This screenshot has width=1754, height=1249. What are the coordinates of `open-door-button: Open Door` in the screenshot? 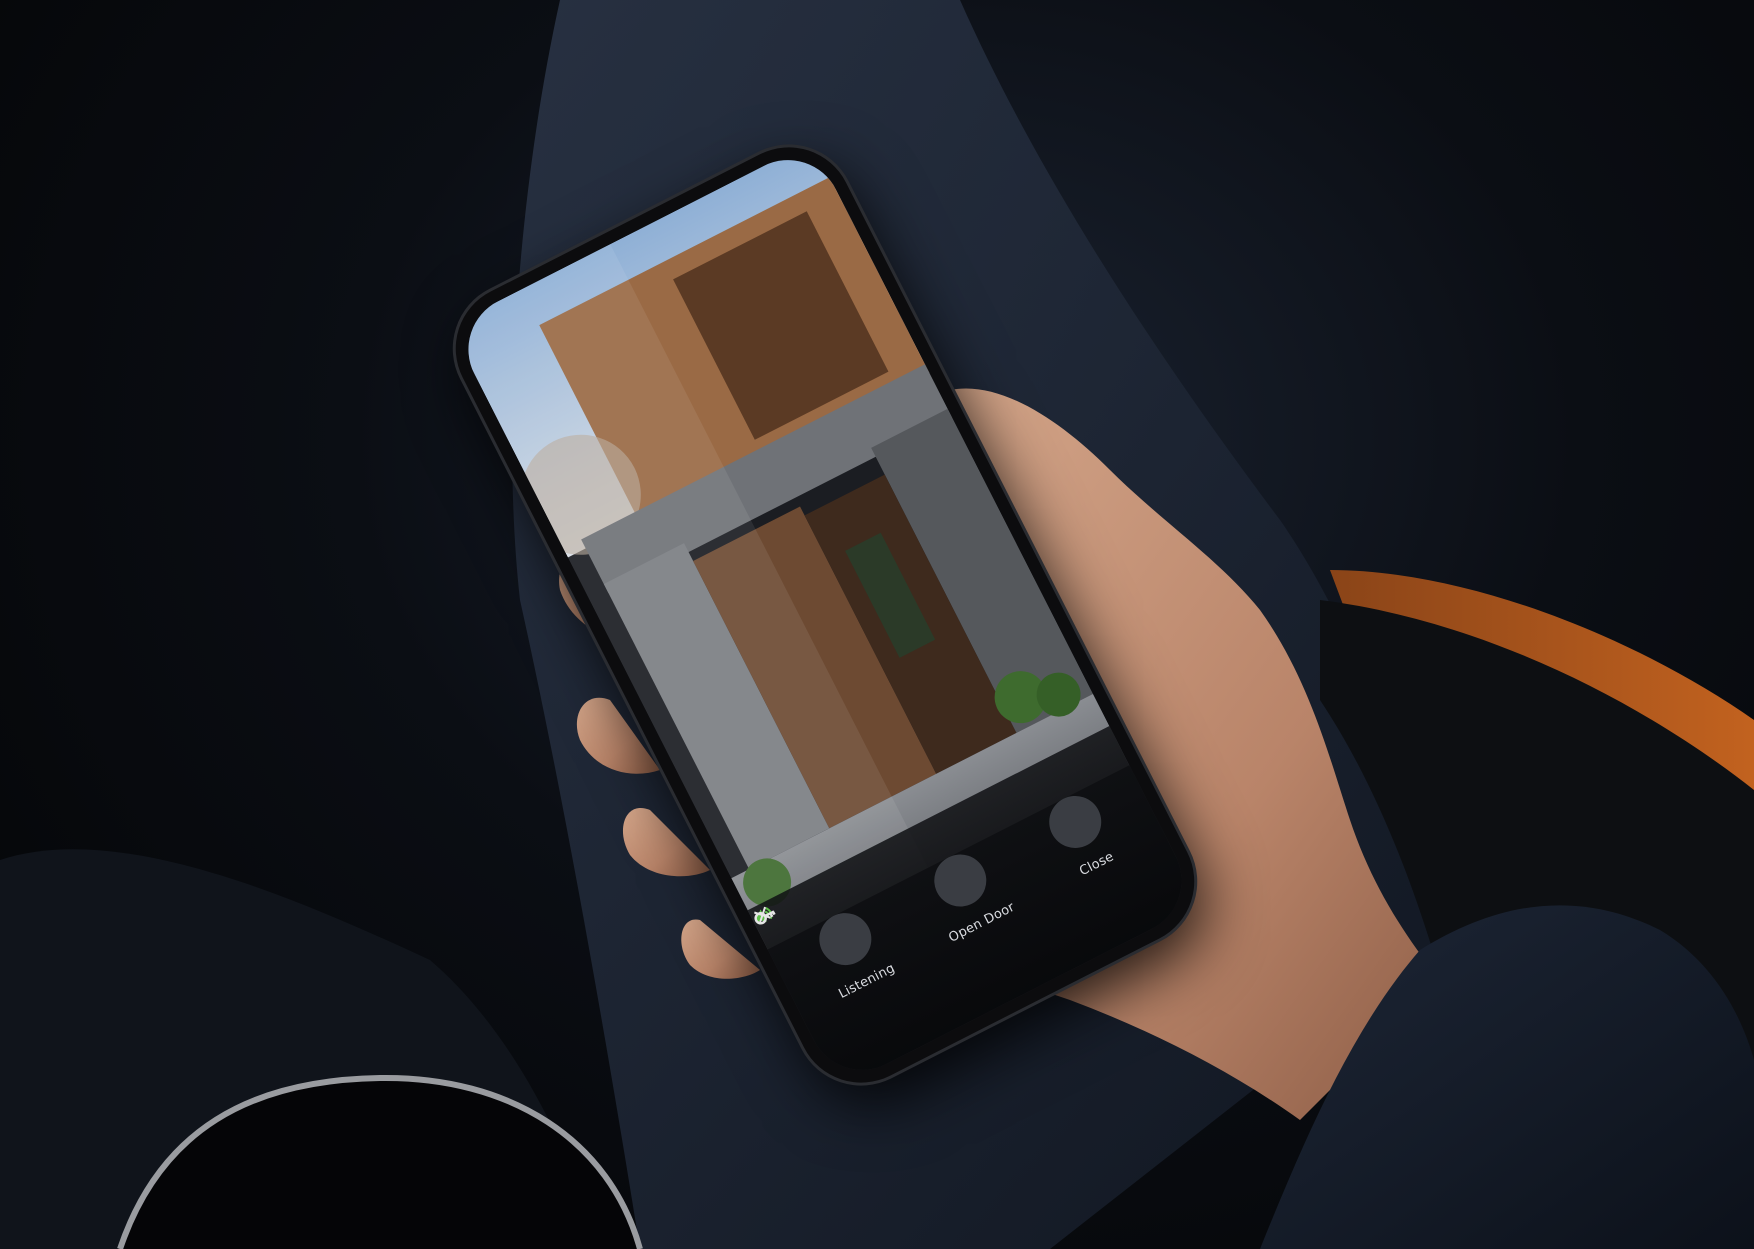 It's located at (894, 893).